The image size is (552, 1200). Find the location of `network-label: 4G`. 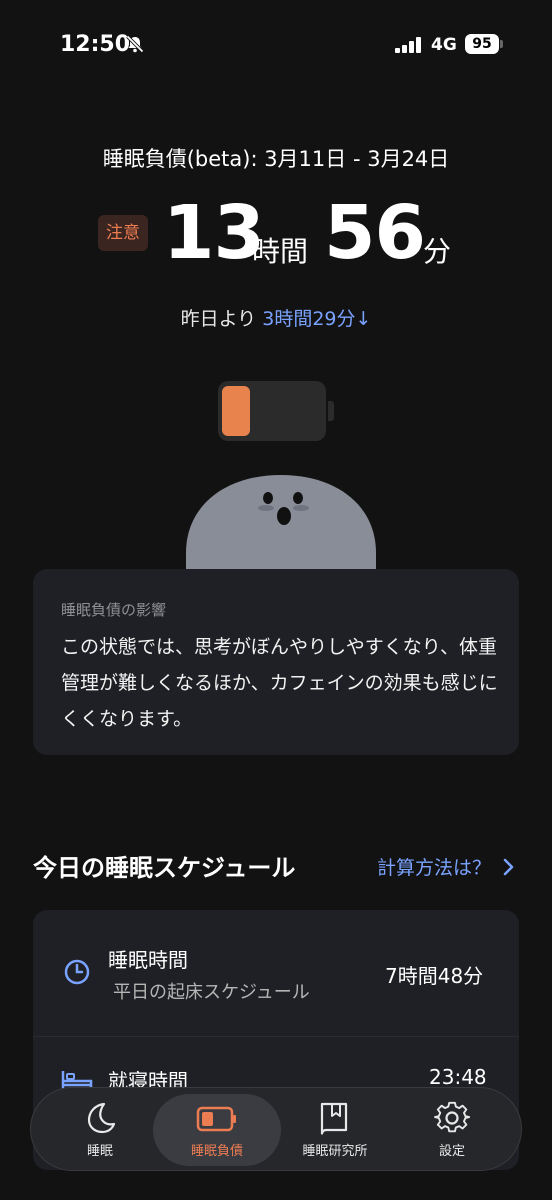

network-label: 4G is located at coordinates (444, 45).